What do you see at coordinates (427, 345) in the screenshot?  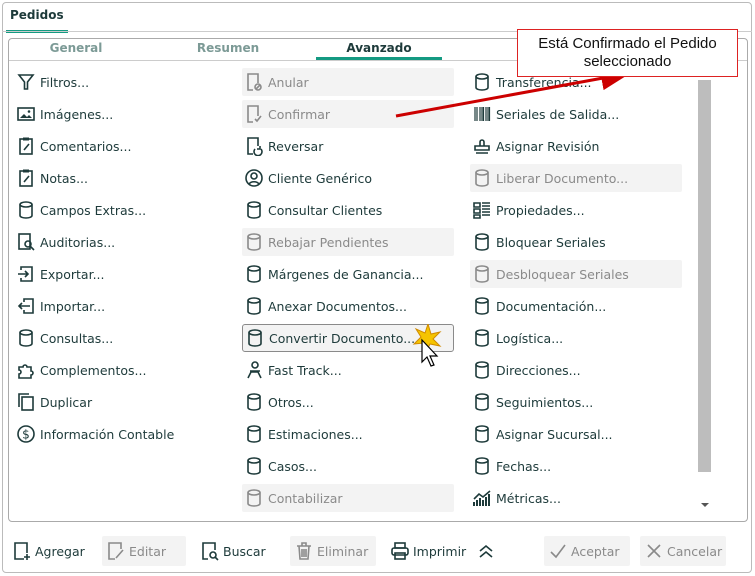 I see `cursor-icon` at bounding box center [427, 345].